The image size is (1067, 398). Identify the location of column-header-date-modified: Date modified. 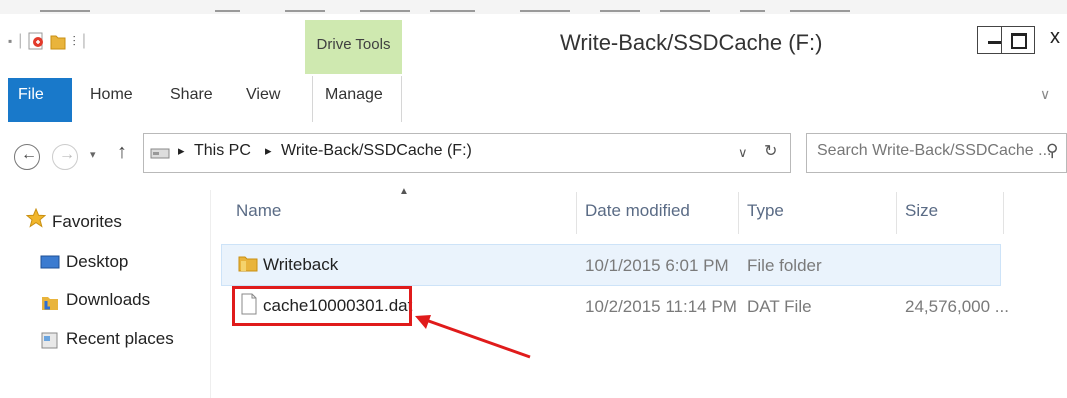
(637, 211).